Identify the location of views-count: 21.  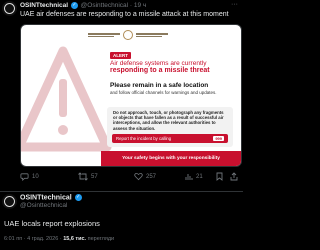
(199, 176).